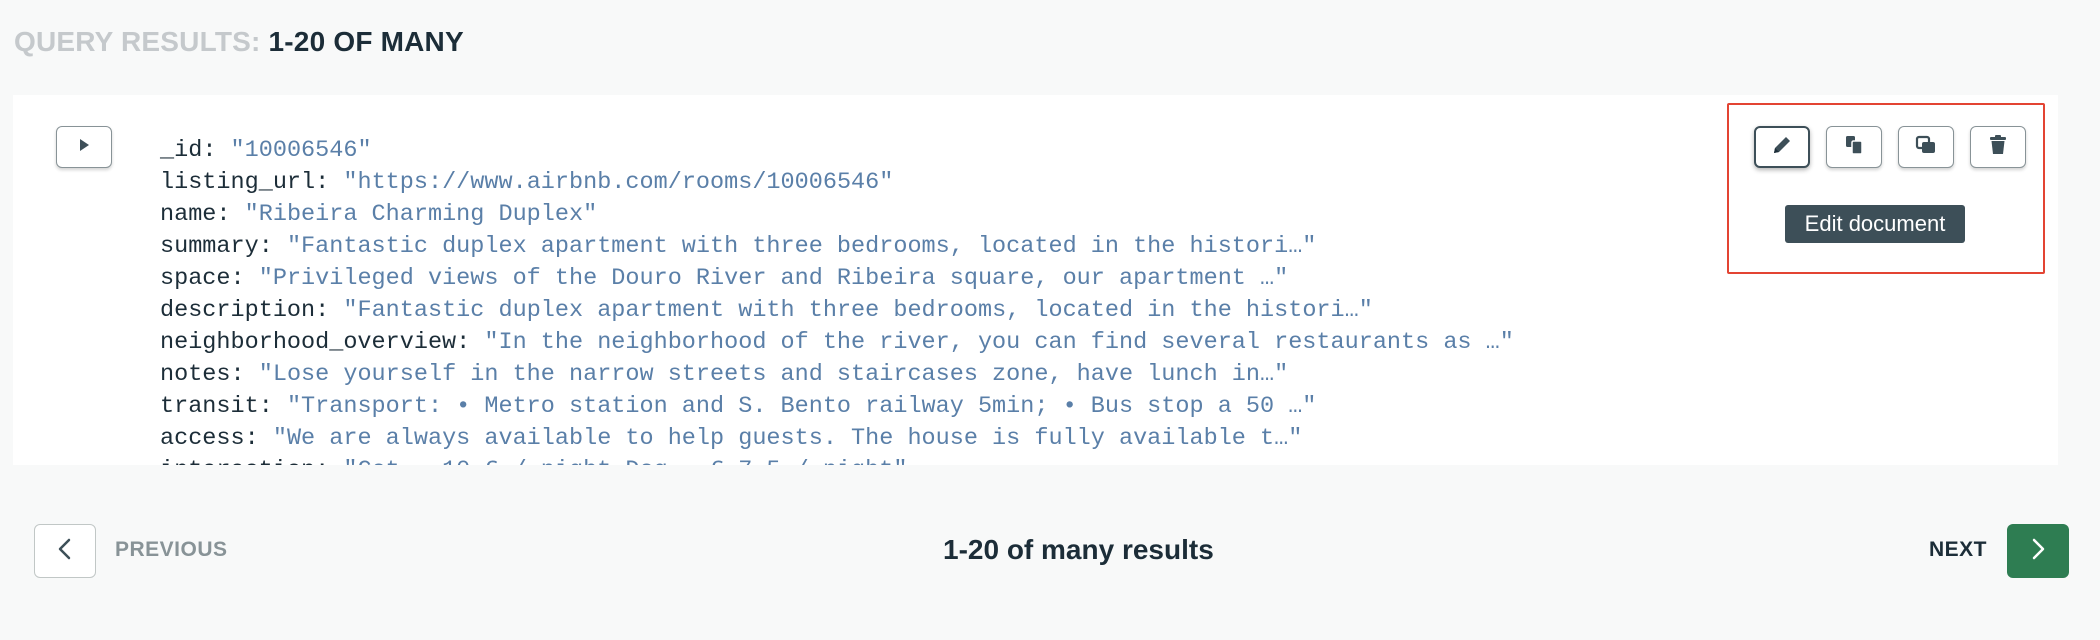  What do you see at coordinates (209, 406) in the screenshot?
I see `field-key: transit` at bounding box center [209, 406].